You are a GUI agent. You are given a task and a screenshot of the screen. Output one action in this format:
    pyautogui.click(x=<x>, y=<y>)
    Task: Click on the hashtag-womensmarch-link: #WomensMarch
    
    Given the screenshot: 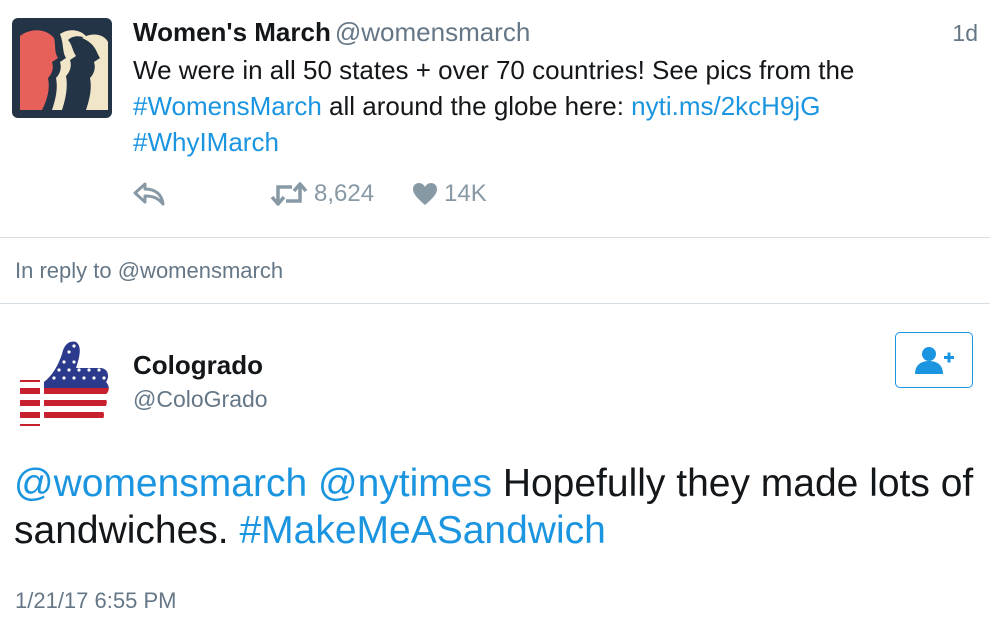 What is the action you would take?
    pyautogui.click(x=227, y=106)
    